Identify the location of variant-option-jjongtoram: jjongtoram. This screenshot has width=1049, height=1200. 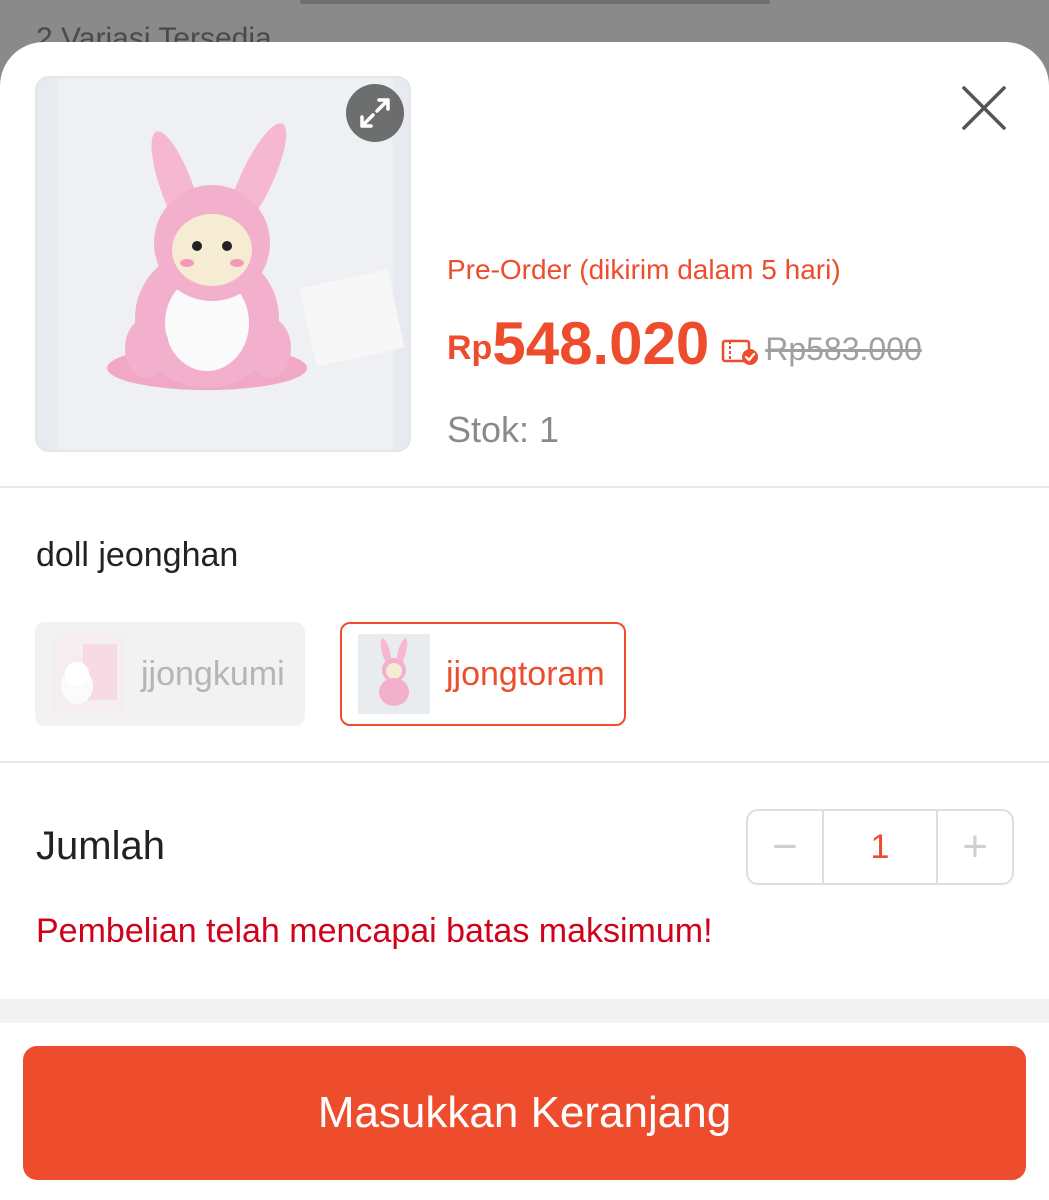
(483, 674).